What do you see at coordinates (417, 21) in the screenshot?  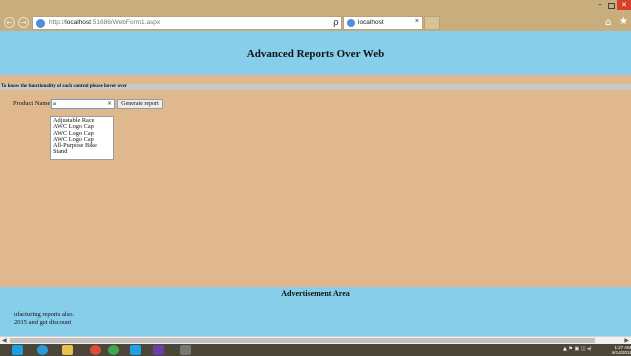 I see `tab-close-icon: ×` at bounding box center [417, 21].